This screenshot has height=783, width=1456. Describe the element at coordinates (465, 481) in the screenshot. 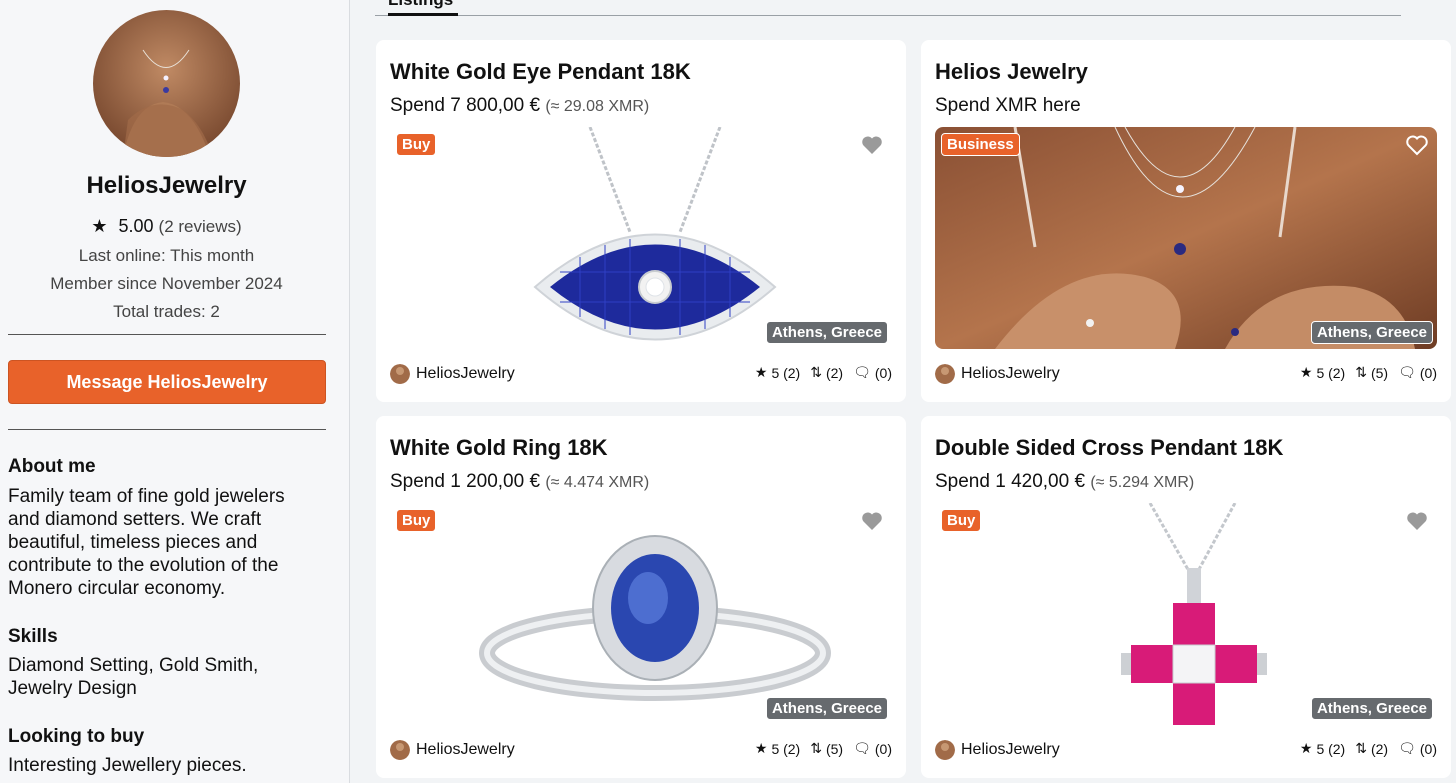

I see `price-eur: Spend 1 200,00 €` at that location.